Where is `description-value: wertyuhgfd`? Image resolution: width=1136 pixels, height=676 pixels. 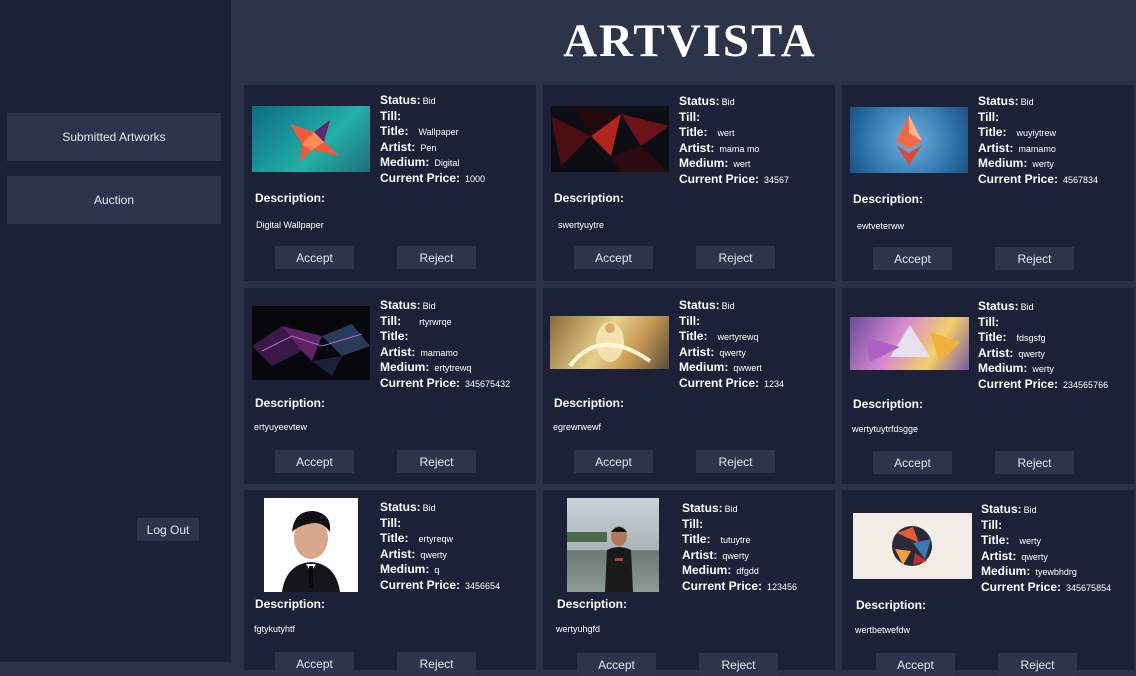
description-value: wertyuhgfd is located at coordinates (578, 629).